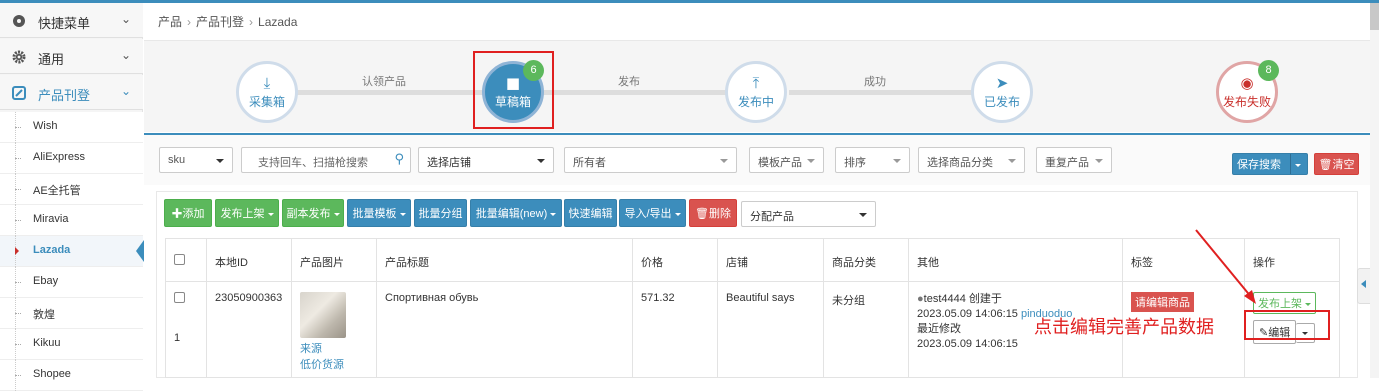 This screenshot has height=391, width=1379. I want to click on connector-label: 发布, so click(629, 82).